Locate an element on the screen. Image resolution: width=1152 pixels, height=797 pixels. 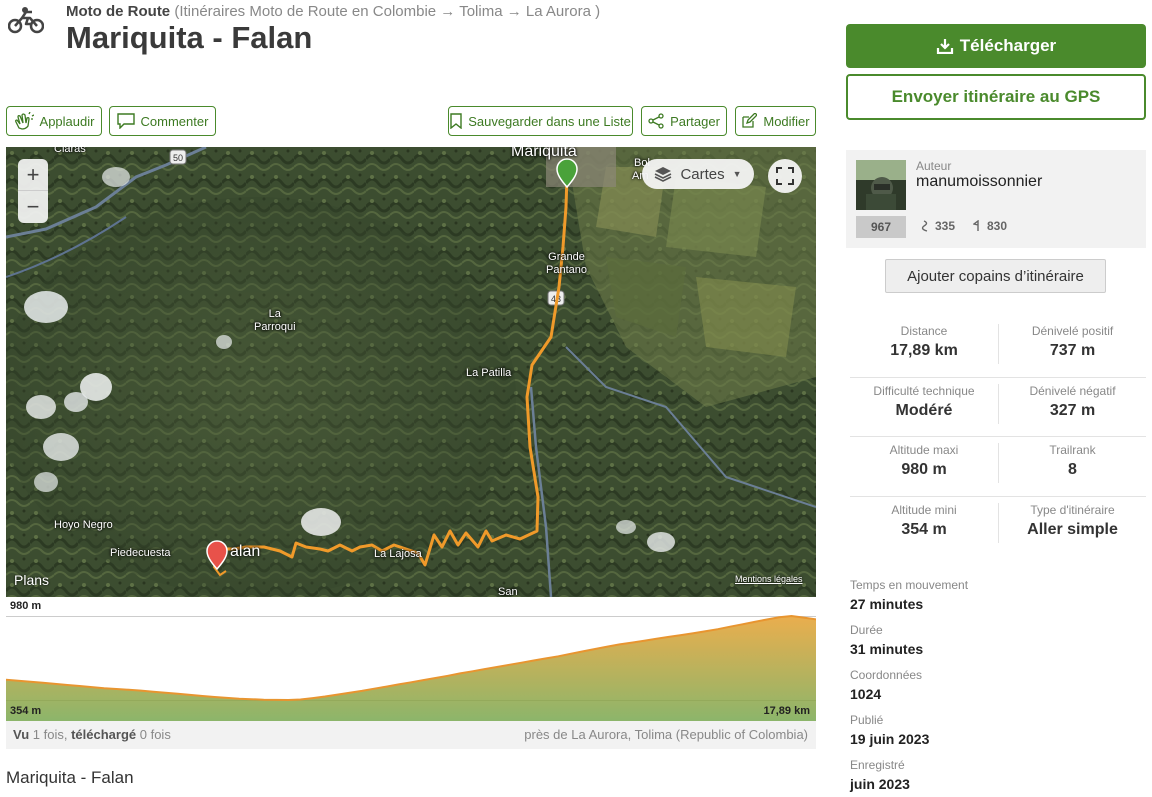
zoom-out-button: − is located at coordinates (33, 207).